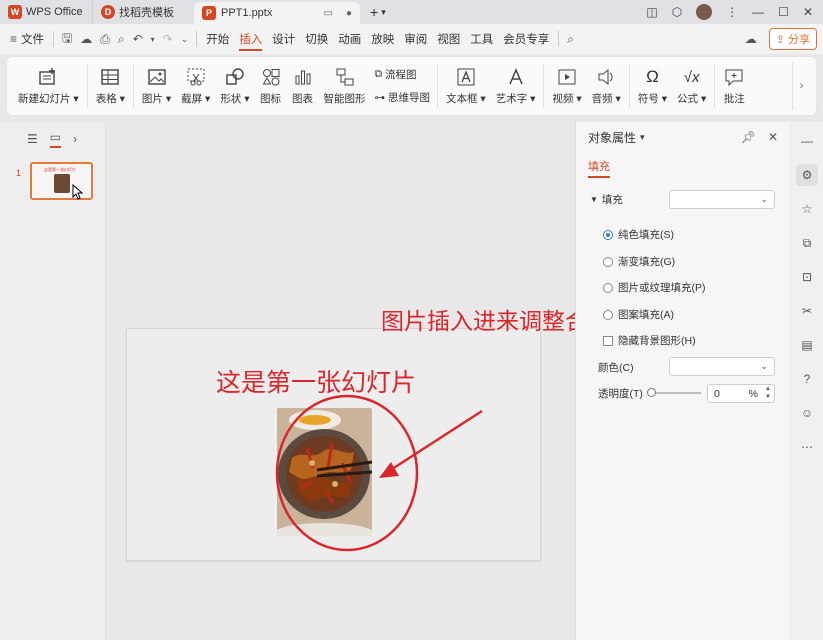 Image resolution: width=823 pixels, height=640 pixels. What do you see at coordinates (67, 39) in the screenshot?
I see `save-icon: 🖫` at bounding box center [67, 39].